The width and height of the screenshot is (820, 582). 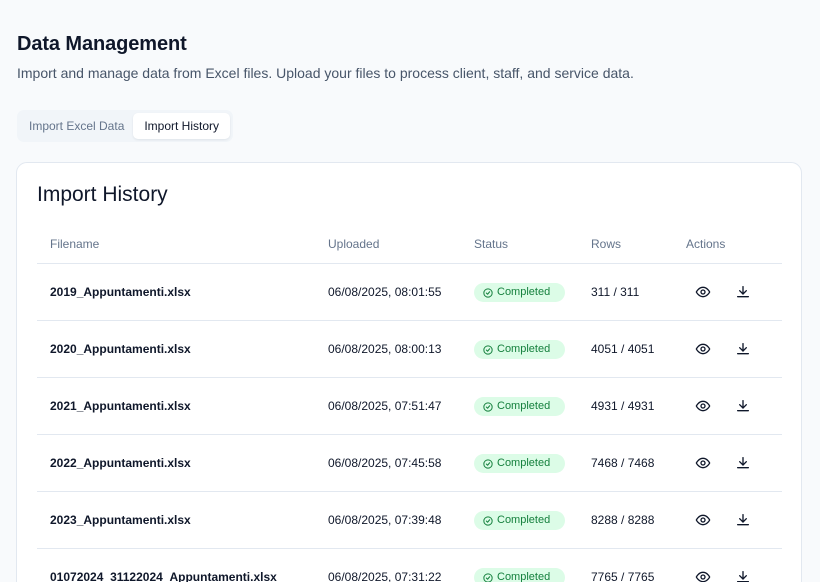 What do you see at coordinates (385, 463) in the screenshot?
I see `uploaded-cell: 06/08/2025, 07:45:58` at bounding box center [385, 463].